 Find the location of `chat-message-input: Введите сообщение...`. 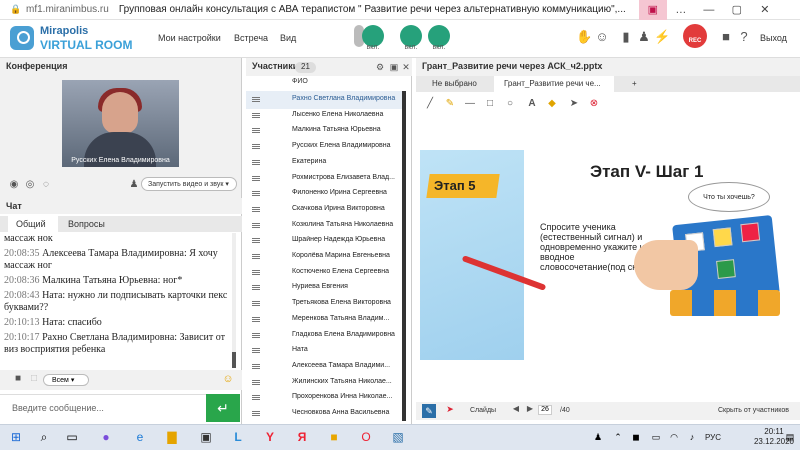

chat-message-input: Введите сообщение... is located at coordinates (103, 408).